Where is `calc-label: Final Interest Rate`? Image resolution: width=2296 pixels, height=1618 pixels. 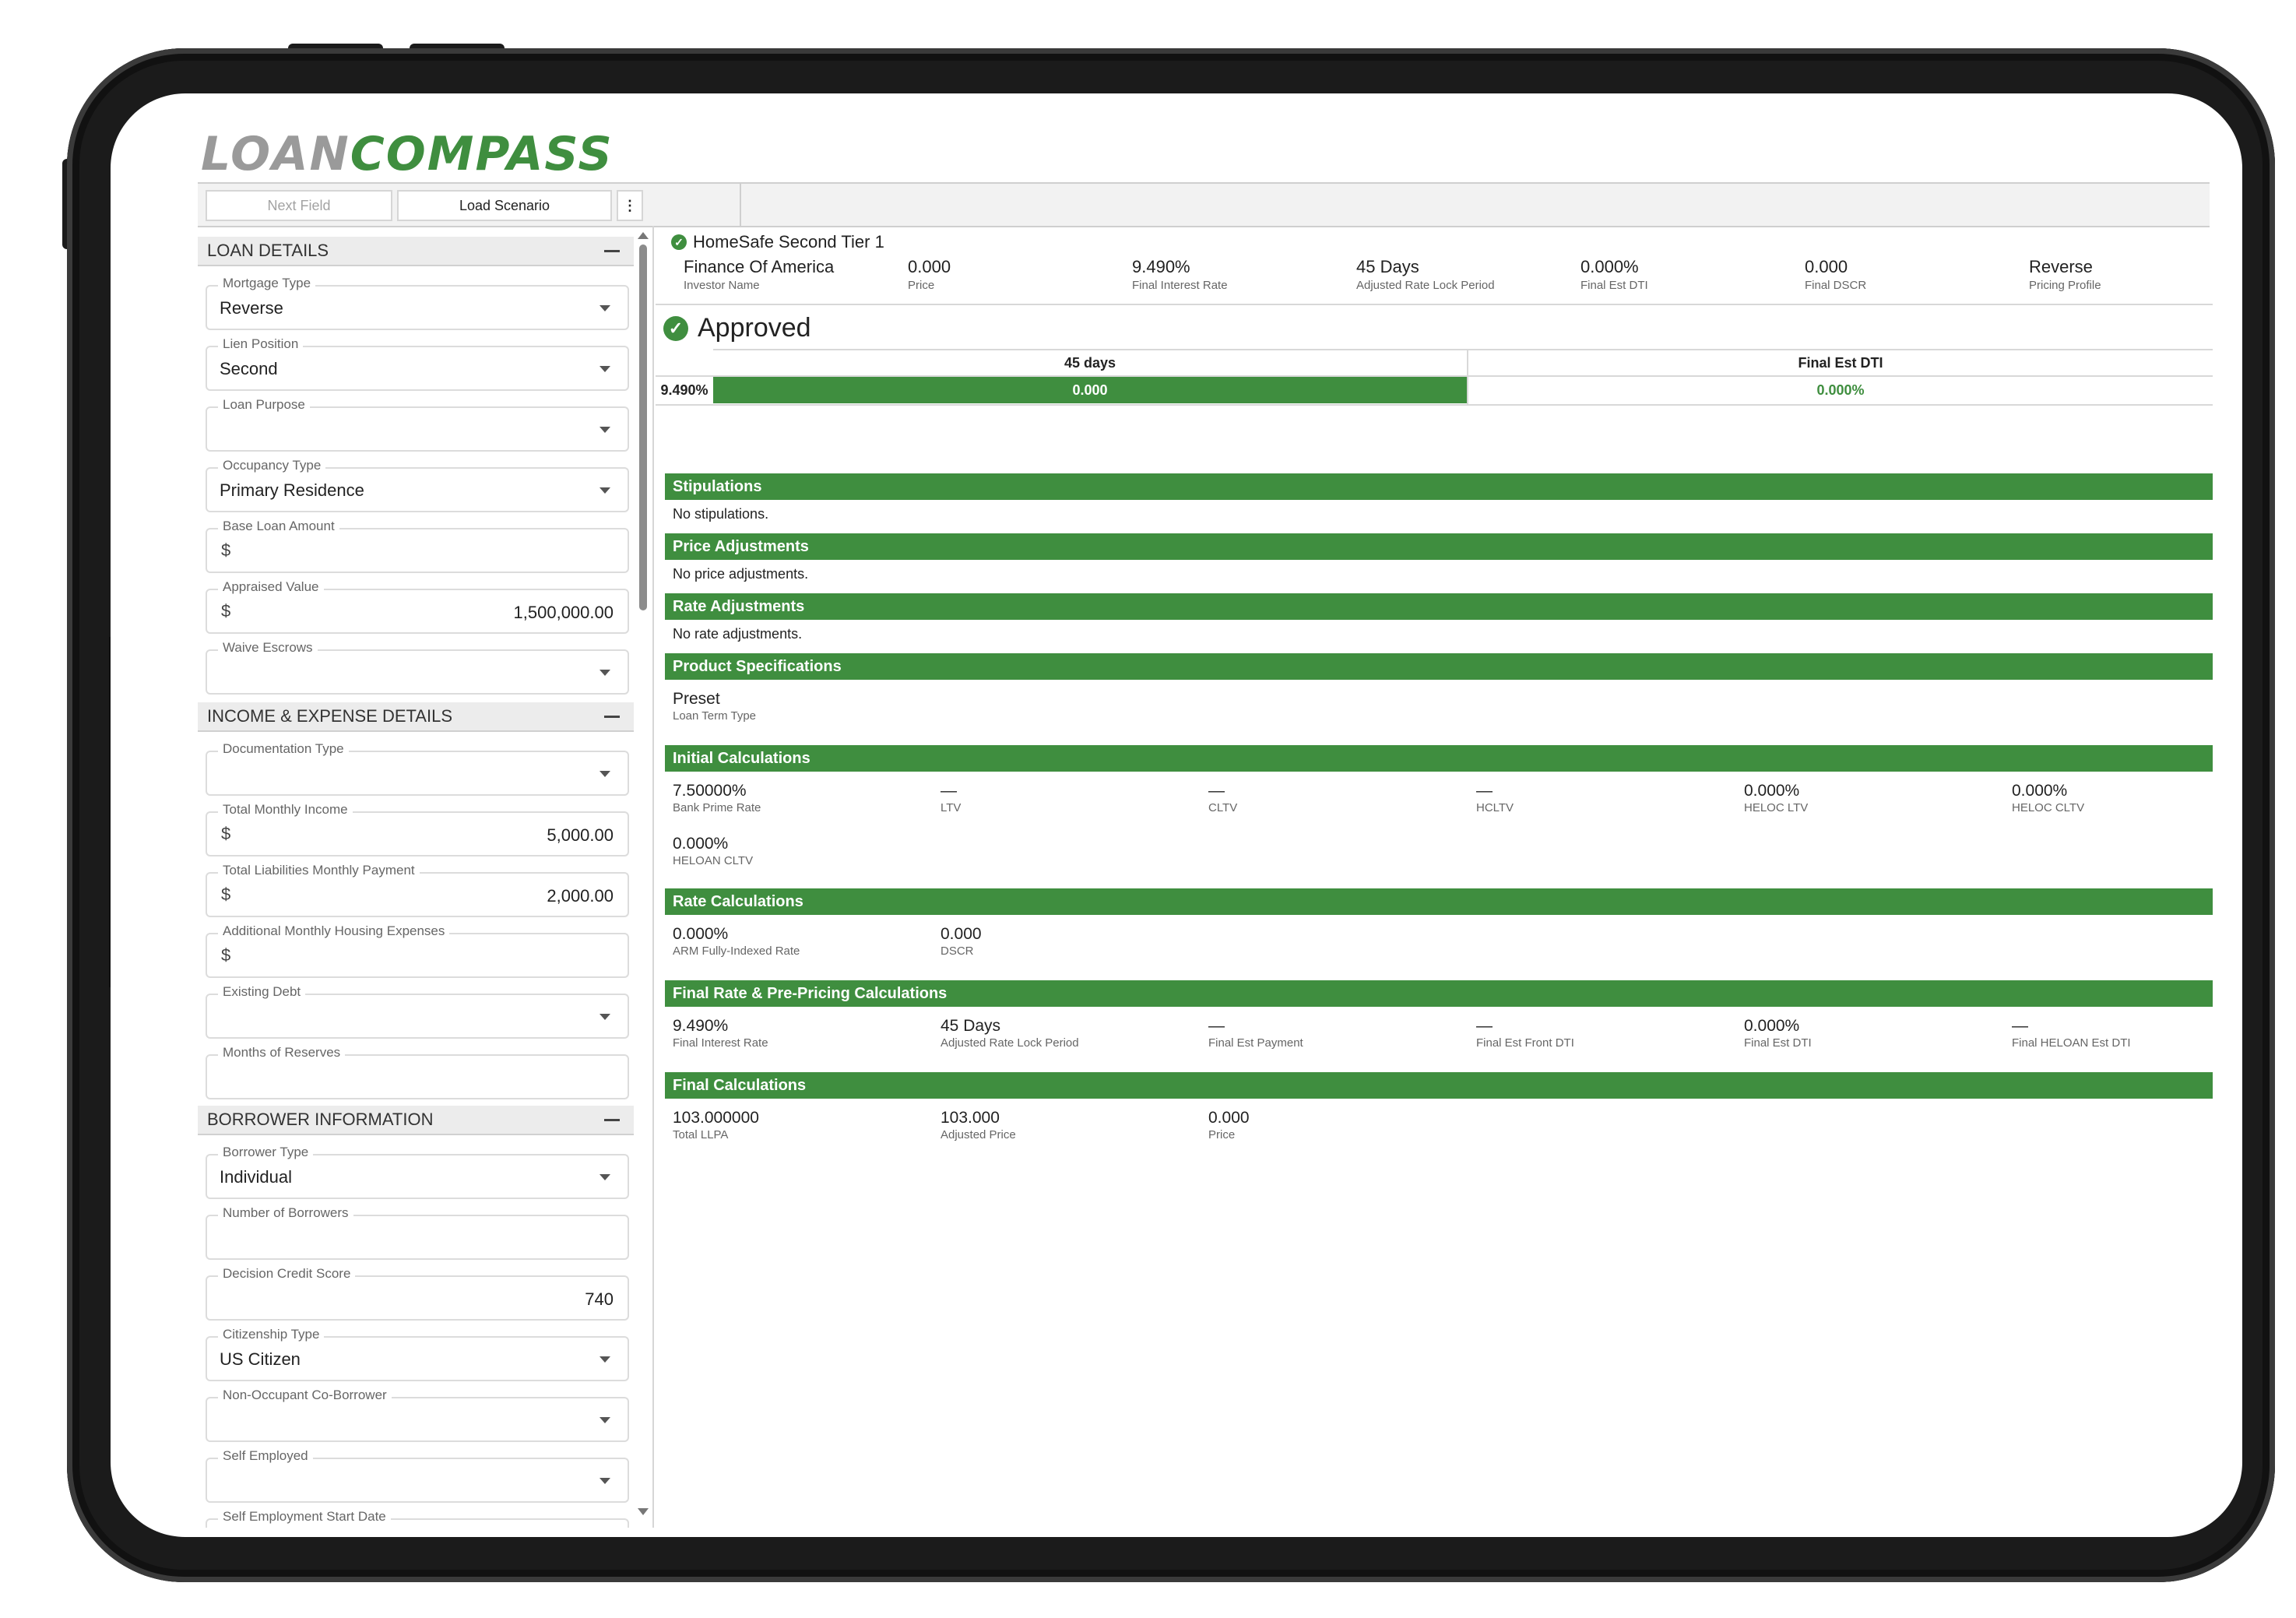 calc-label: Final Interest Rate is located at coordinates (720, 1043).